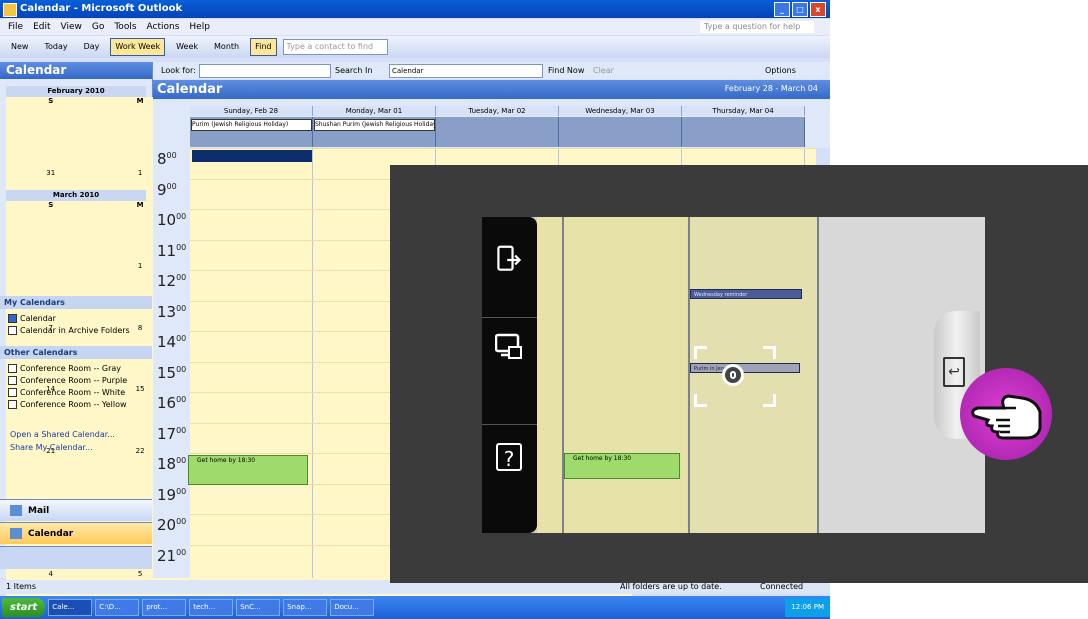 Image resolution: width=1088 pixels, height=619 pixels. What do you see at coordinates (771, 88) in the screenshot?
I see `date-range: February 28 - March 04` at bounding box center [771, 88].